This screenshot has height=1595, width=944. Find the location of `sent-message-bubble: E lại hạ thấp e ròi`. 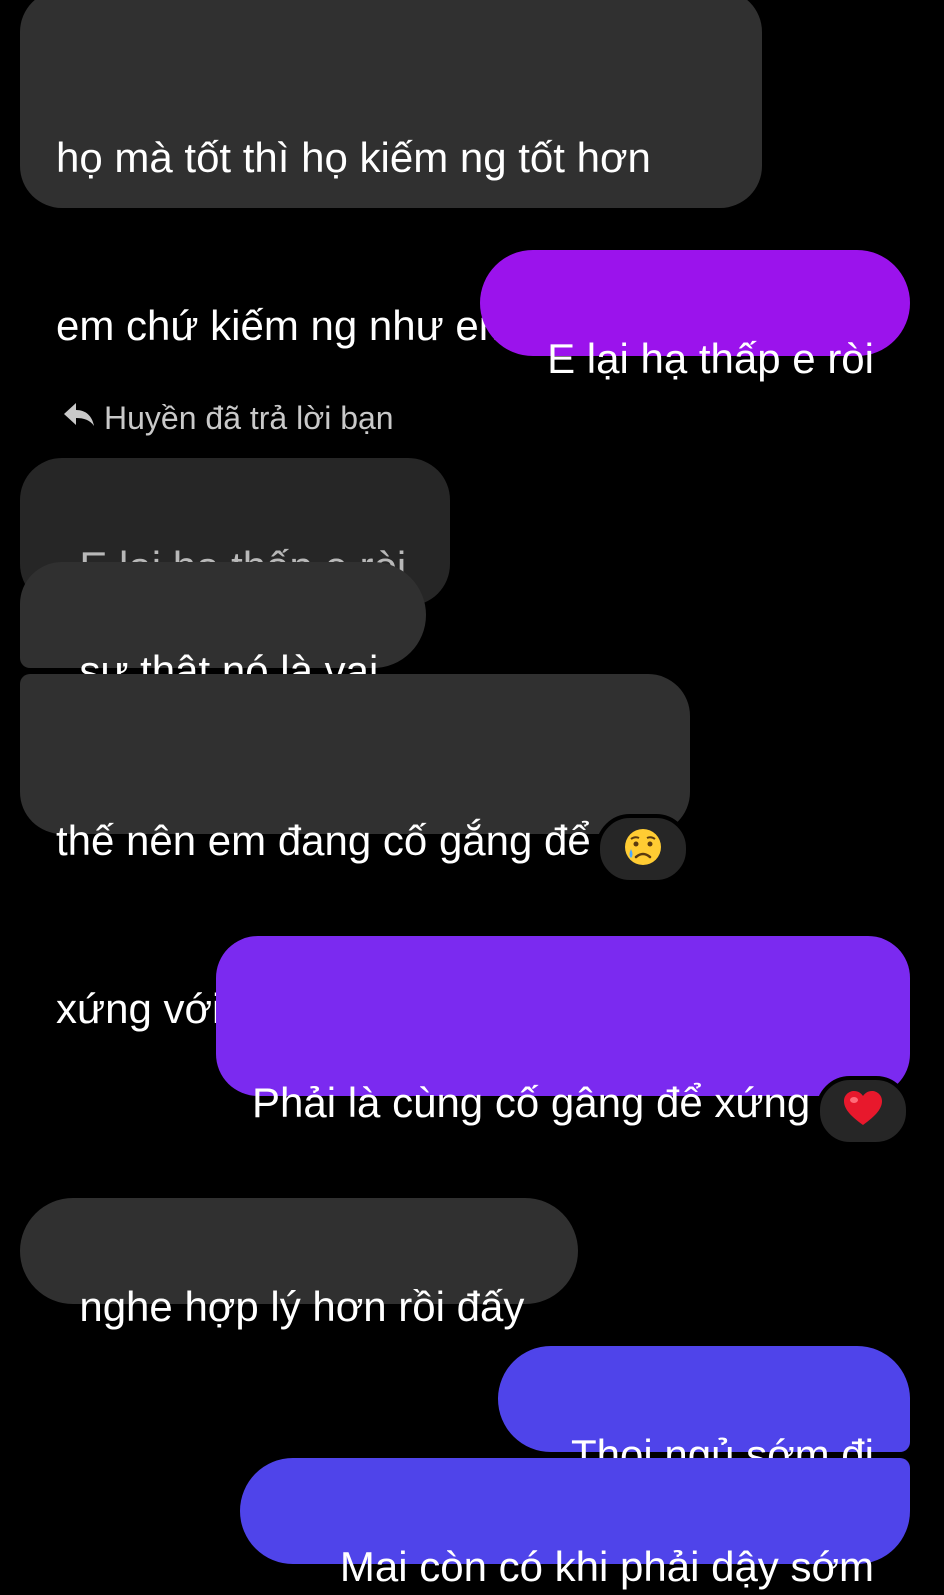

sent-message-bubble: E lại hạ thấp e ròi is located at coordinates (695, 316).